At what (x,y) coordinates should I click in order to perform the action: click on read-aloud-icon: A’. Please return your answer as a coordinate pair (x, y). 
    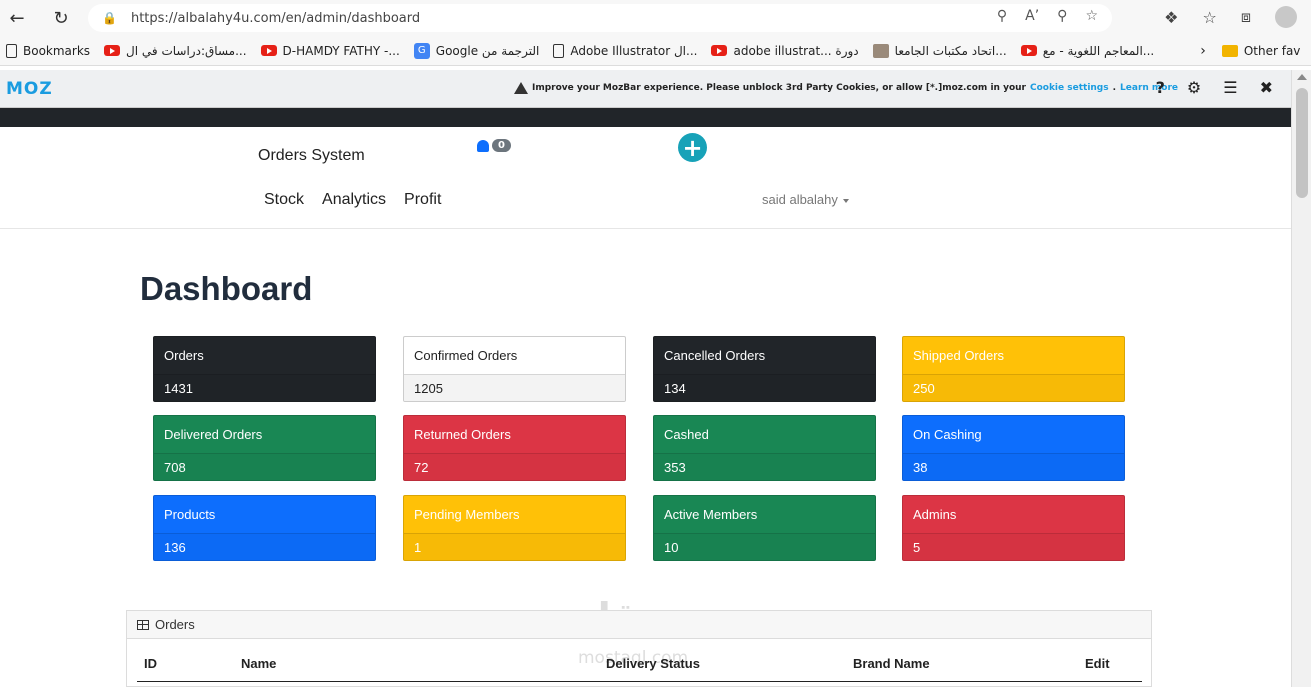
    Looking at the image, I should click on (1032, 16).